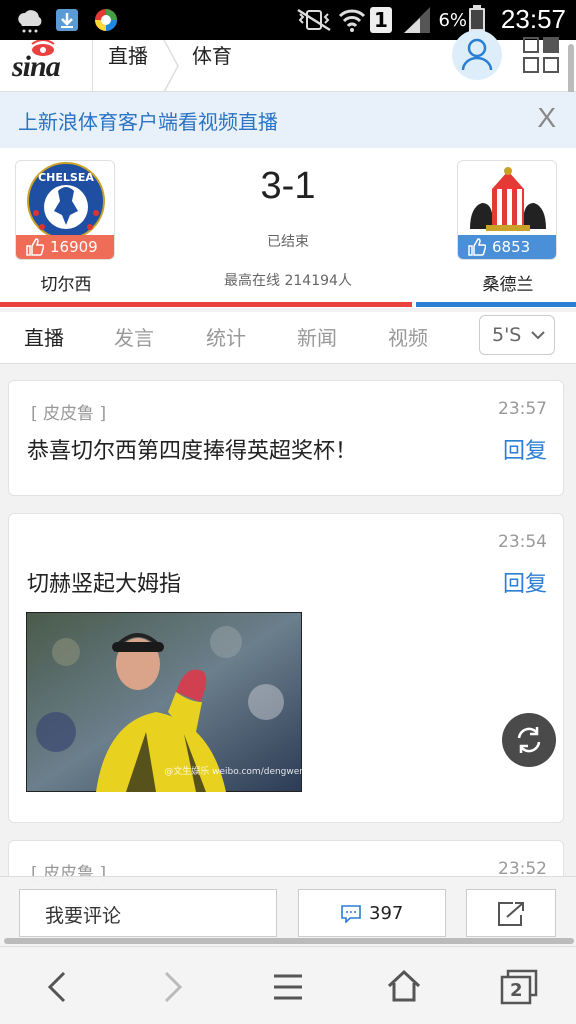 The image size is (576, 1024). I want to click on tab-stats: 统计, so click(226, 336).